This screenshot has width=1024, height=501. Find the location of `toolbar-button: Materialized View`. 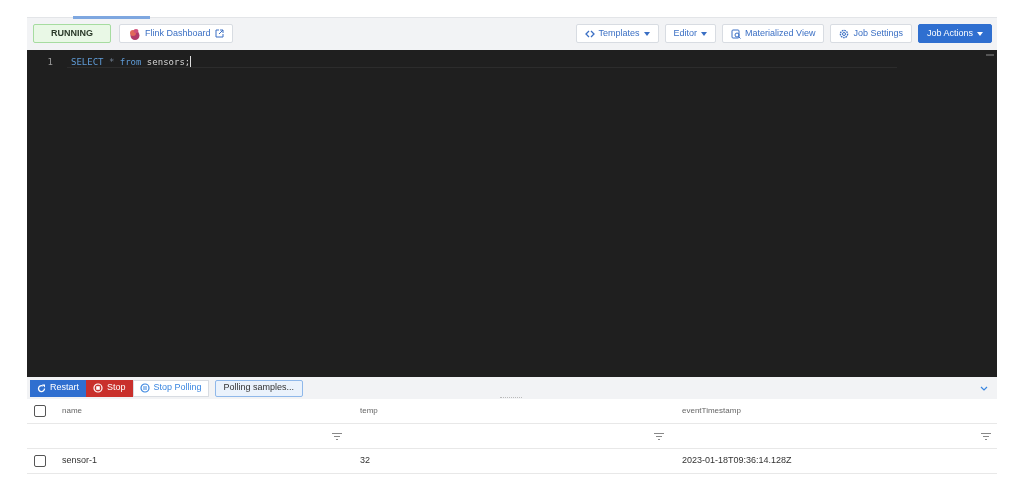

toolbar-button: Materialized View is located at coordinates (773, 33).